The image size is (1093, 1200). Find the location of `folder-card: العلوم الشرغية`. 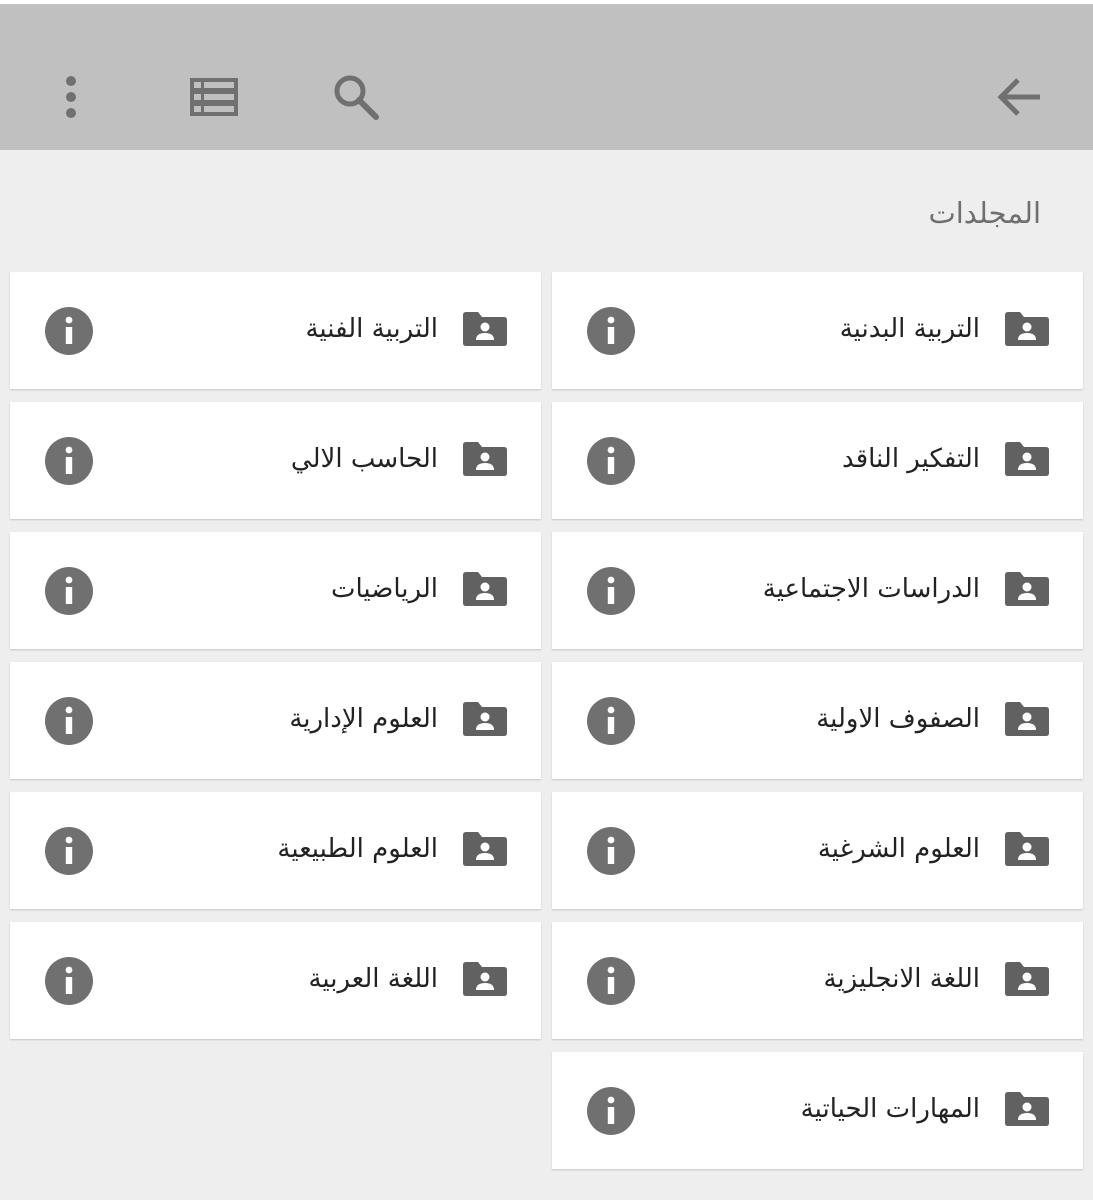

folder-card: العلوم الشرغية is located at coordinates (817, 850).